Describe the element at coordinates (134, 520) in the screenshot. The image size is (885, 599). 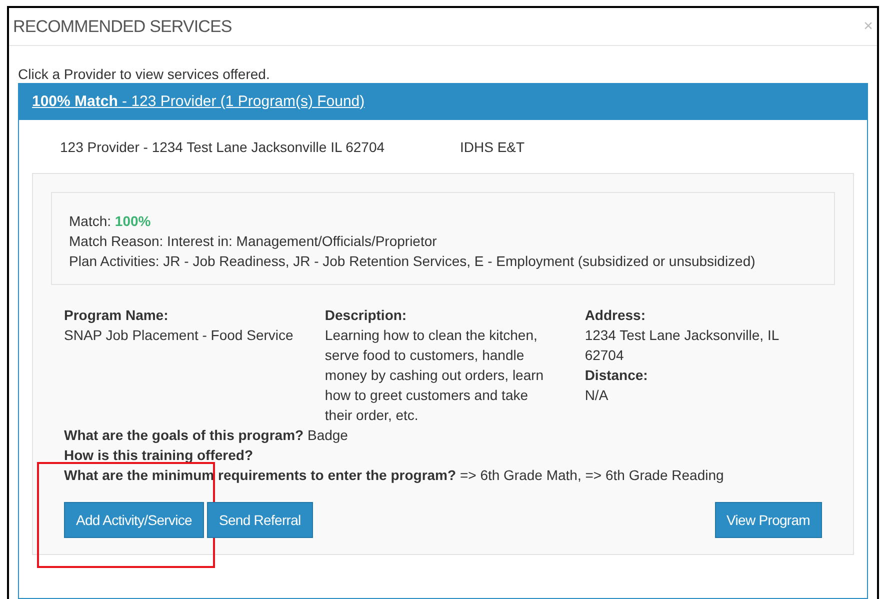
I see `action-button: Add Activity/Service` at that location.